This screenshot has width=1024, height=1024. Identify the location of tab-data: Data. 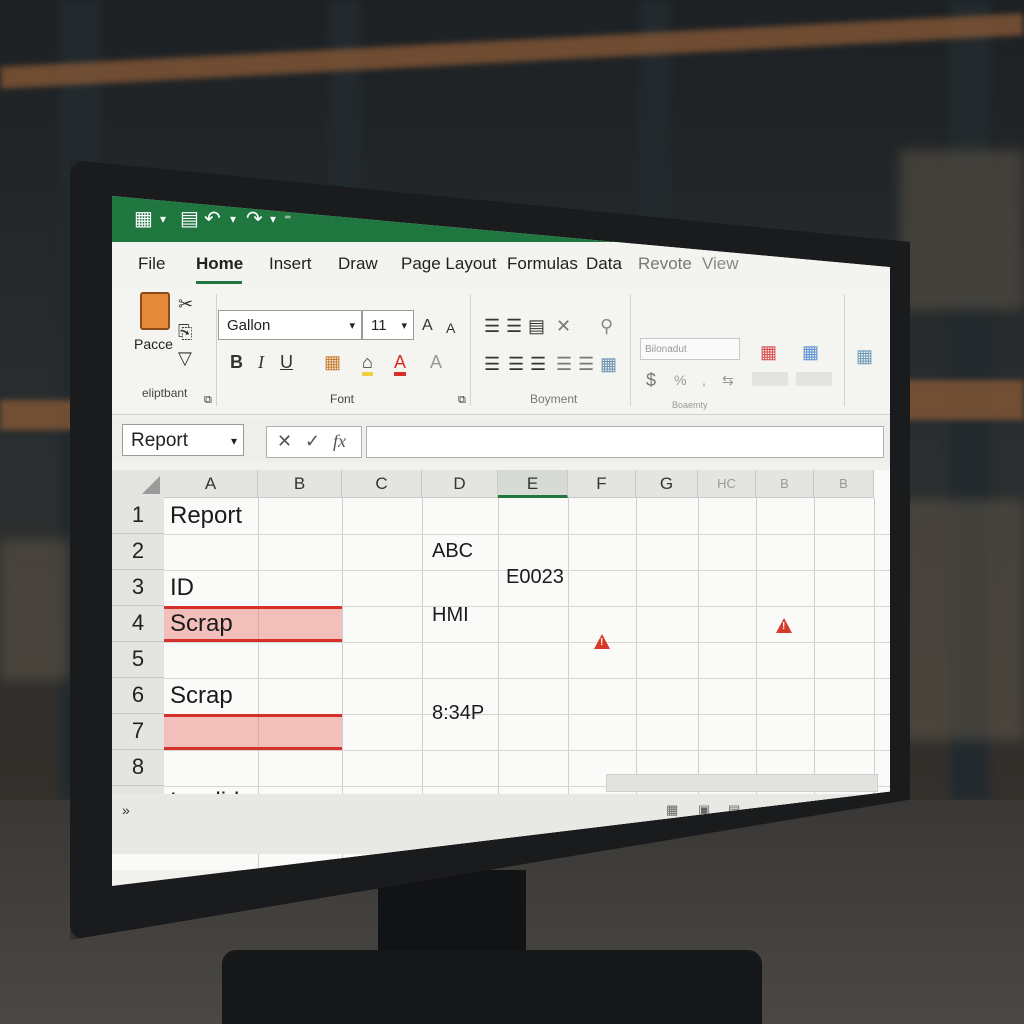
(604, 264).